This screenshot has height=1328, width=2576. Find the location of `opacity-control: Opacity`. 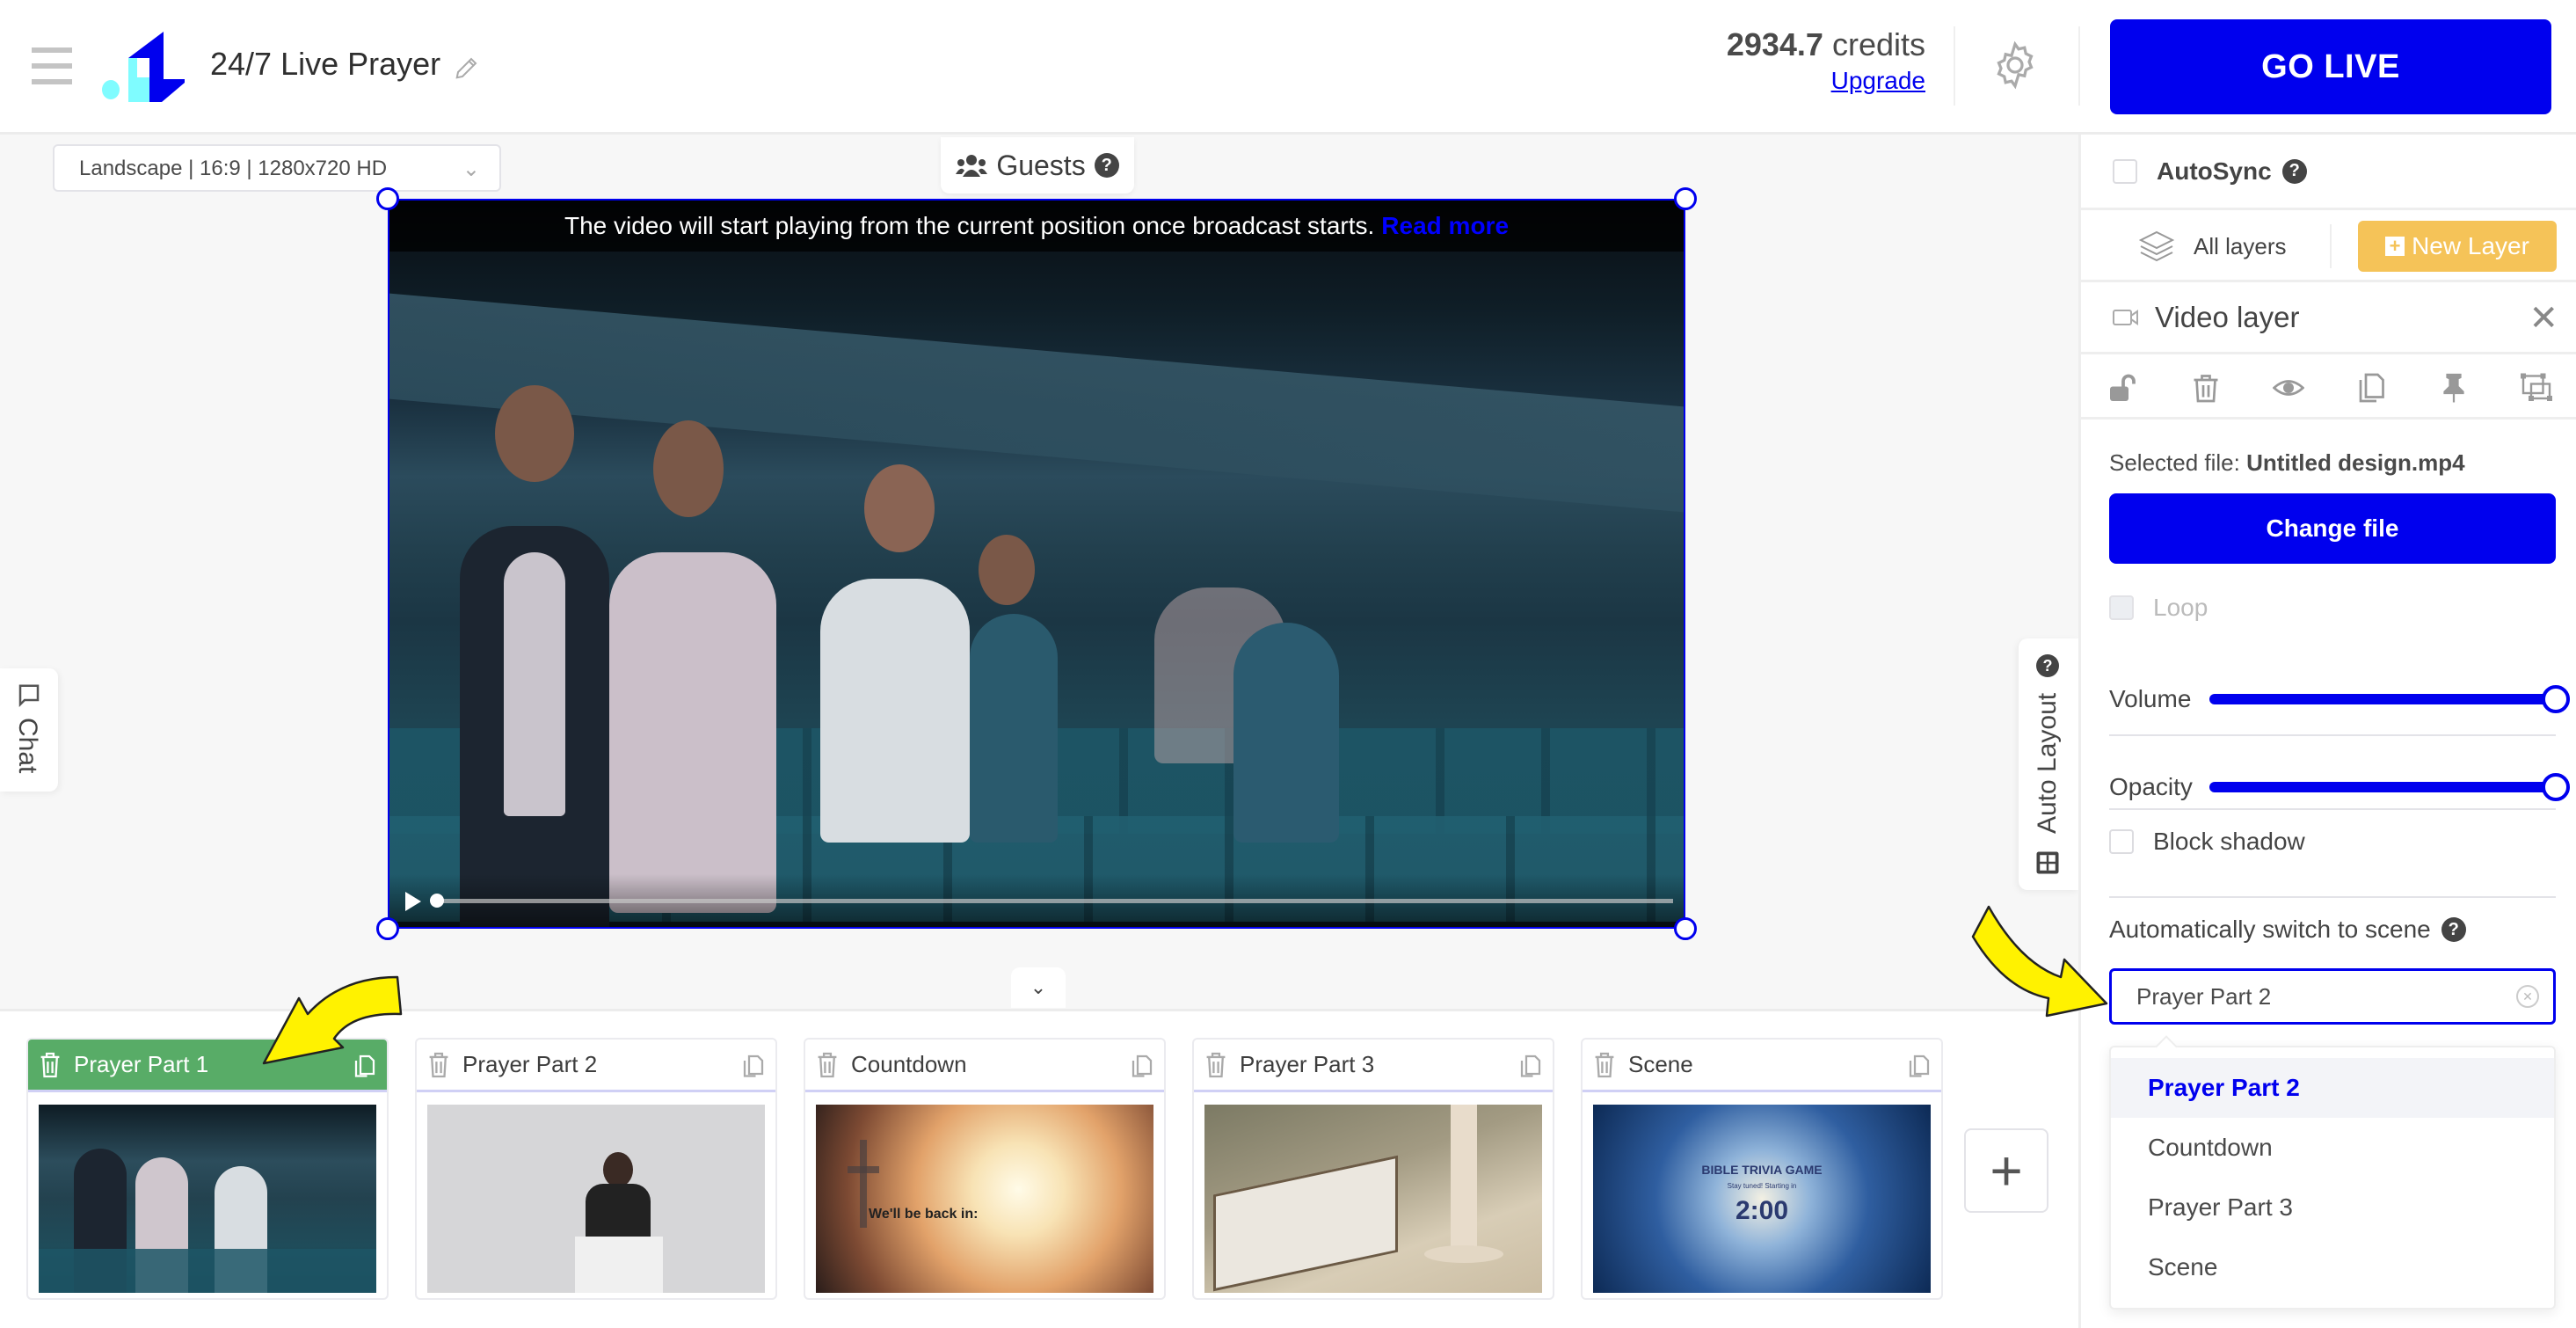

opacity-control: Opacity is located at coordinates (2339, 787).